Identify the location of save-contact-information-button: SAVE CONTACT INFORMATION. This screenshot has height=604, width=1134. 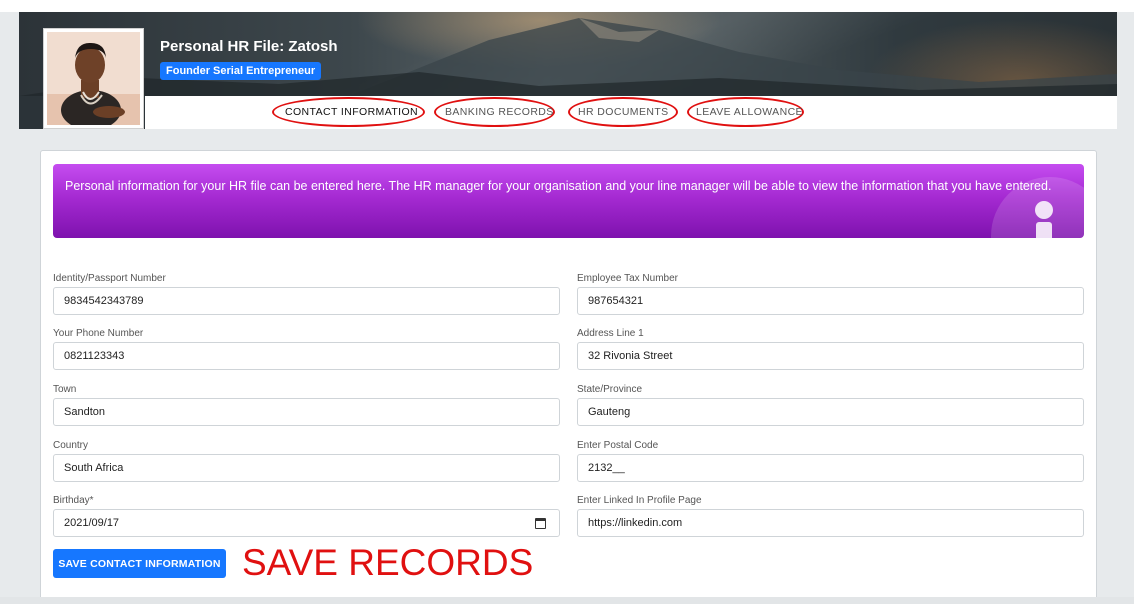
(139, 563).